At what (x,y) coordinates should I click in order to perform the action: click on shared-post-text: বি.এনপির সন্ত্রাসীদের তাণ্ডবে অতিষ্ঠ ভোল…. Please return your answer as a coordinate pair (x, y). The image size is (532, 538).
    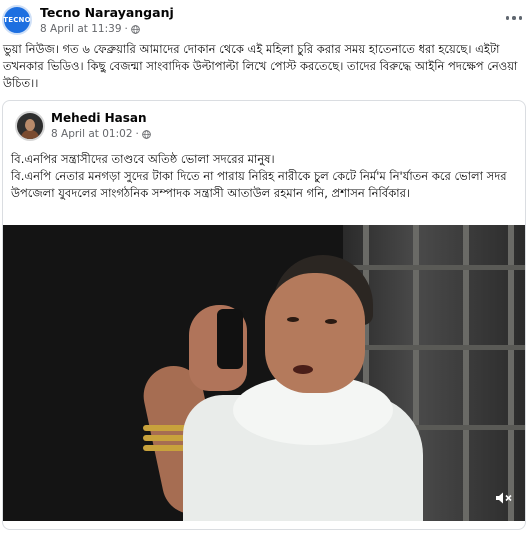
    Looking at the image, I should click on (259, 176).